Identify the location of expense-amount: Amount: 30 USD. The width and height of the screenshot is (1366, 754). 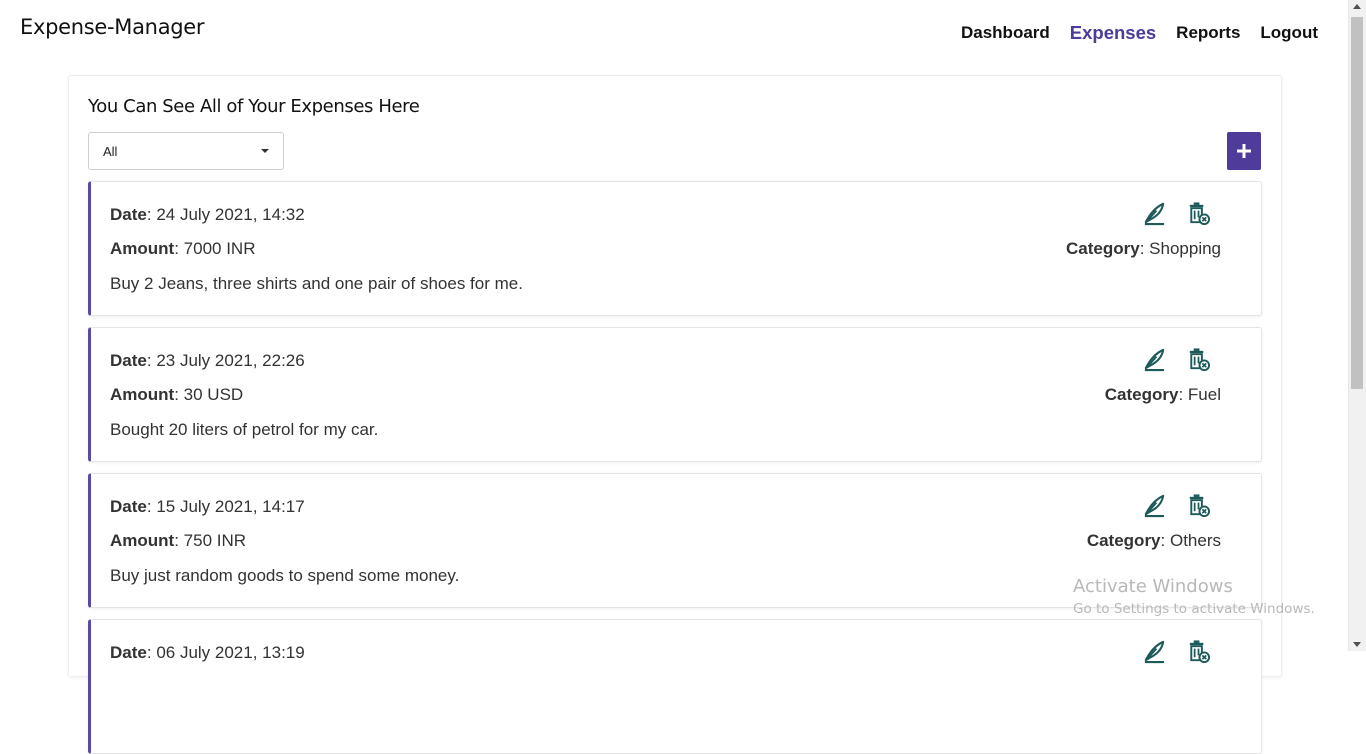
(177, 394).